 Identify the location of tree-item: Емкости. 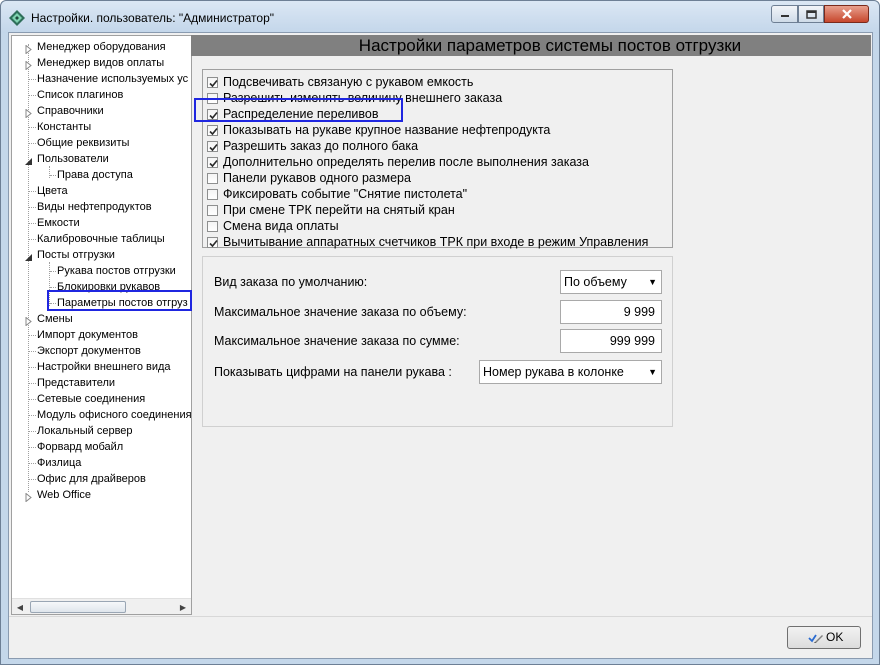
(101, 223).